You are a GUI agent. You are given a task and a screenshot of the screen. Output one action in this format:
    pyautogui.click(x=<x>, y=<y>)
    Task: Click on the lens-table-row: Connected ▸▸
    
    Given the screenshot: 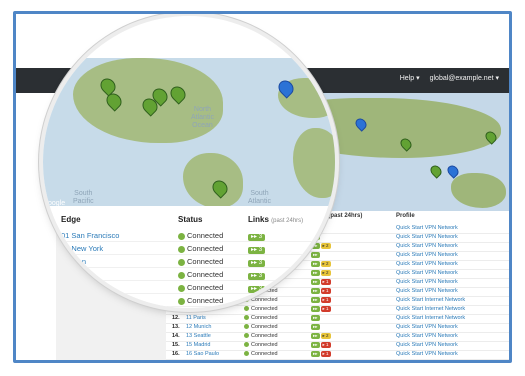 What is the action you would take?
    pyautogui.click(x=189, y=300)
    